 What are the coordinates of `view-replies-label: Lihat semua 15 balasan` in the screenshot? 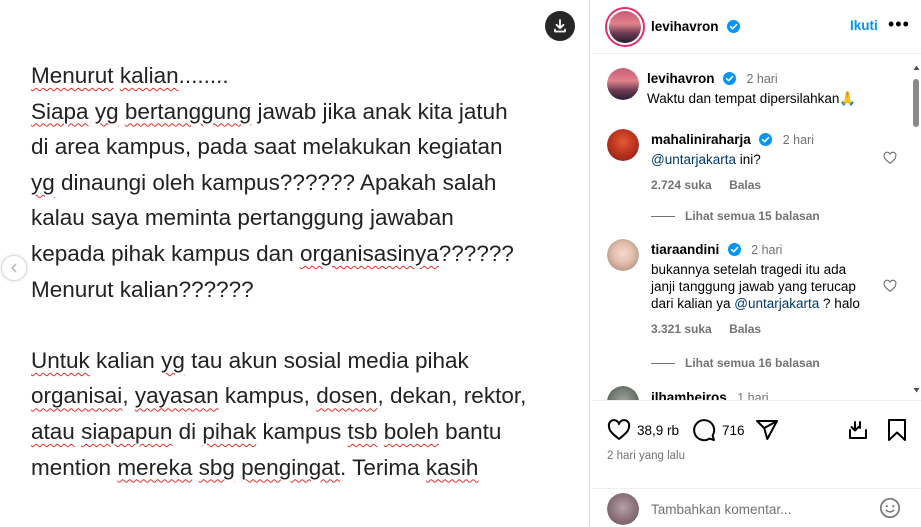 It's located at (752, 216).